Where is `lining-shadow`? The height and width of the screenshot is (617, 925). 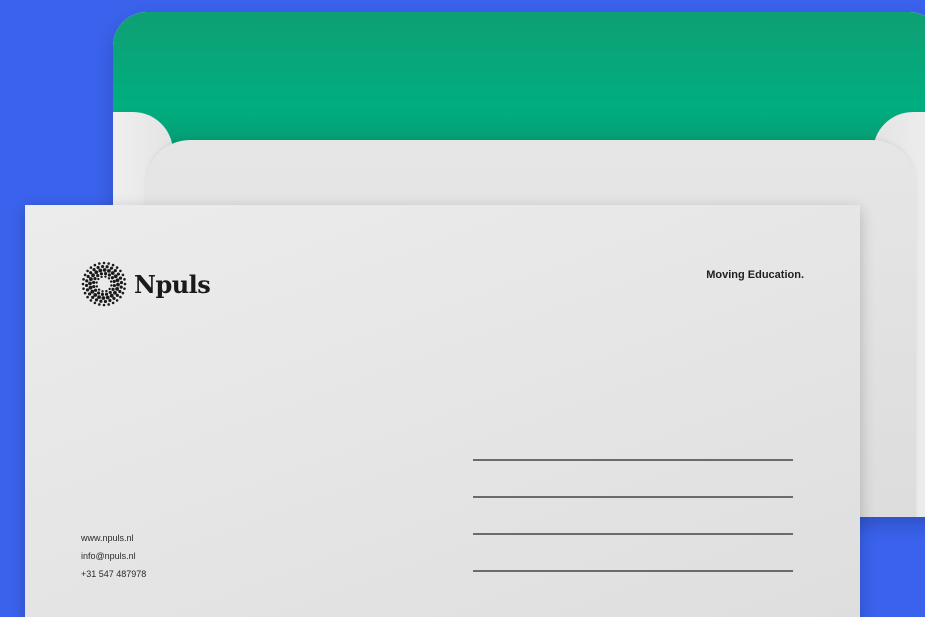 lining-shadow is located at coordinates (519, 126).